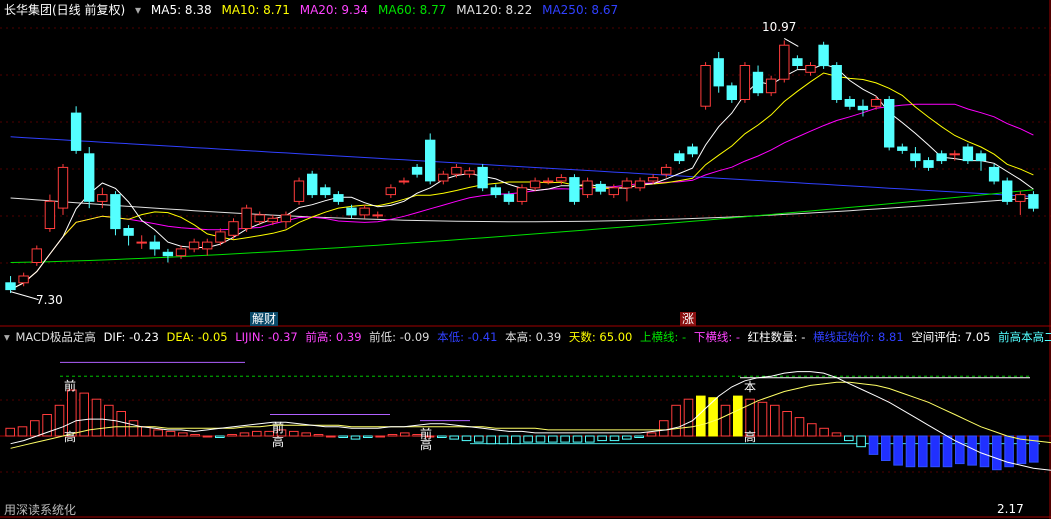  I want to click on macd-indicator-name: MACD极品定高, so click(55, 337).